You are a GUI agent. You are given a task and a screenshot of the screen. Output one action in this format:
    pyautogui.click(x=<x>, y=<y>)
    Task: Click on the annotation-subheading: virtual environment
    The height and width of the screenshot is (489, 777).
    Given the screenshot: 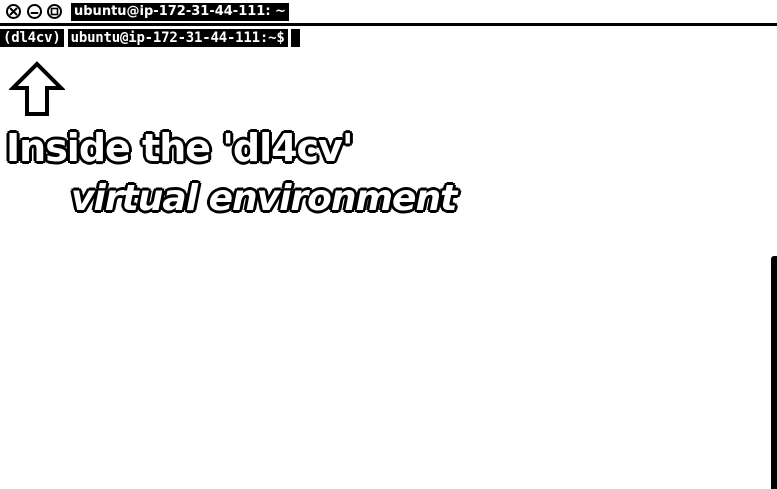 What is the action you would take?
    pyautogui.click(x=264, y=198)
    